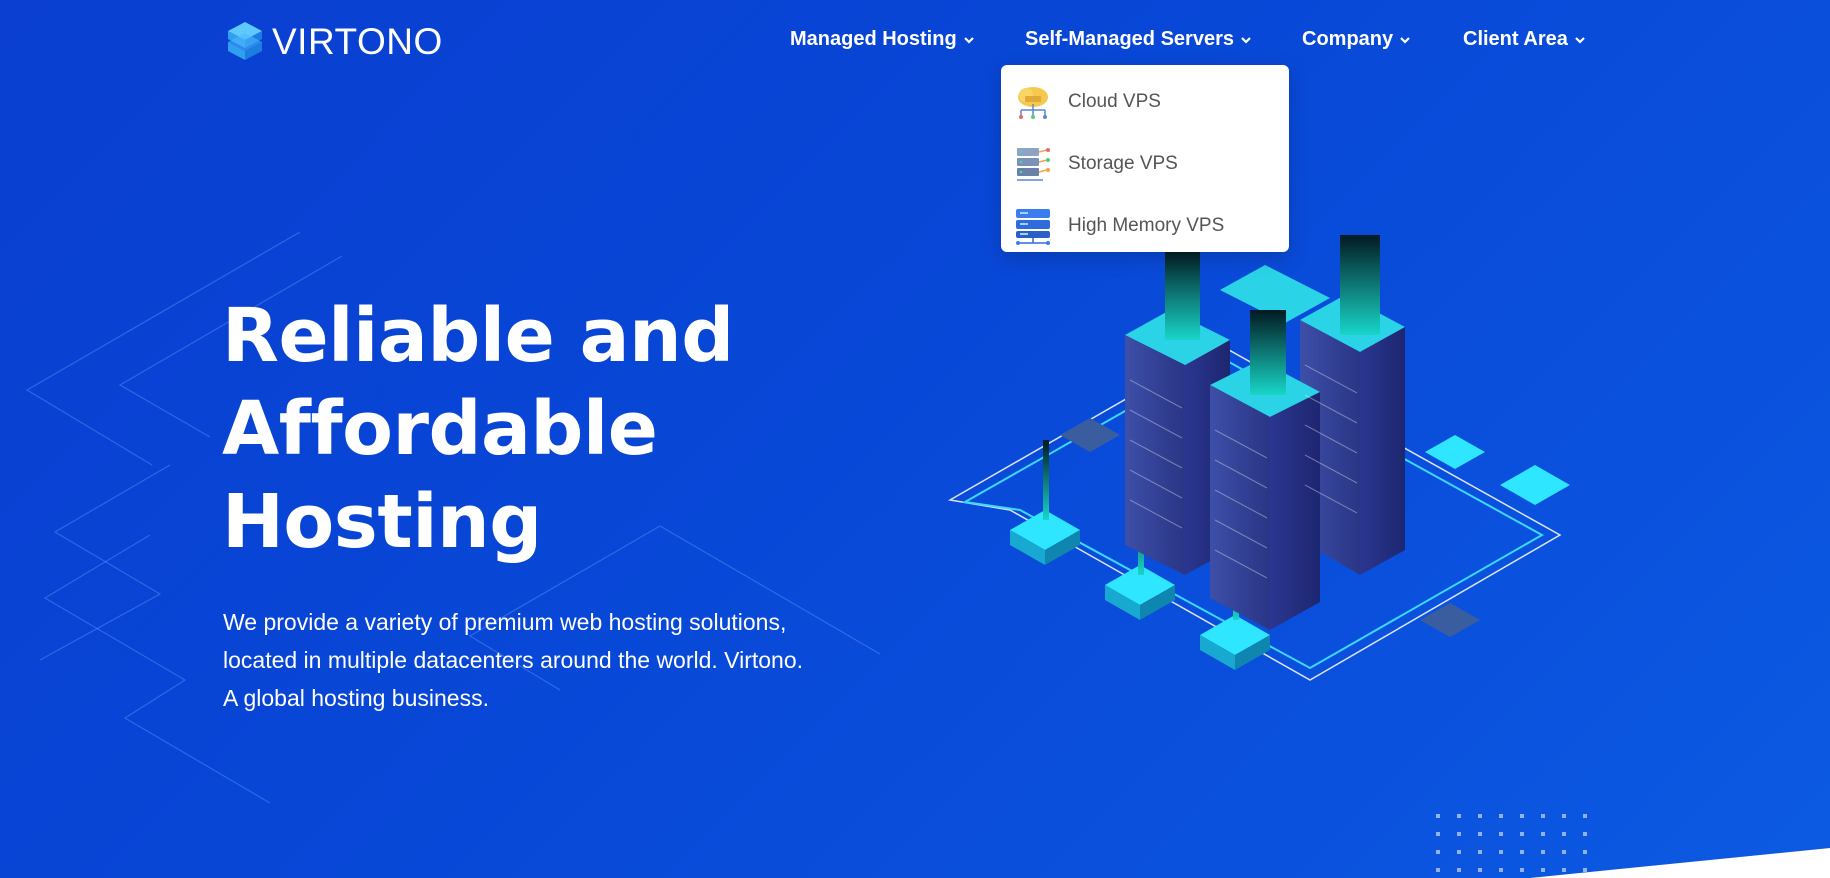  Describe the element at coordinates (440, 429) in the screenshot. I see `hero-title-line: Affordable` at that location.